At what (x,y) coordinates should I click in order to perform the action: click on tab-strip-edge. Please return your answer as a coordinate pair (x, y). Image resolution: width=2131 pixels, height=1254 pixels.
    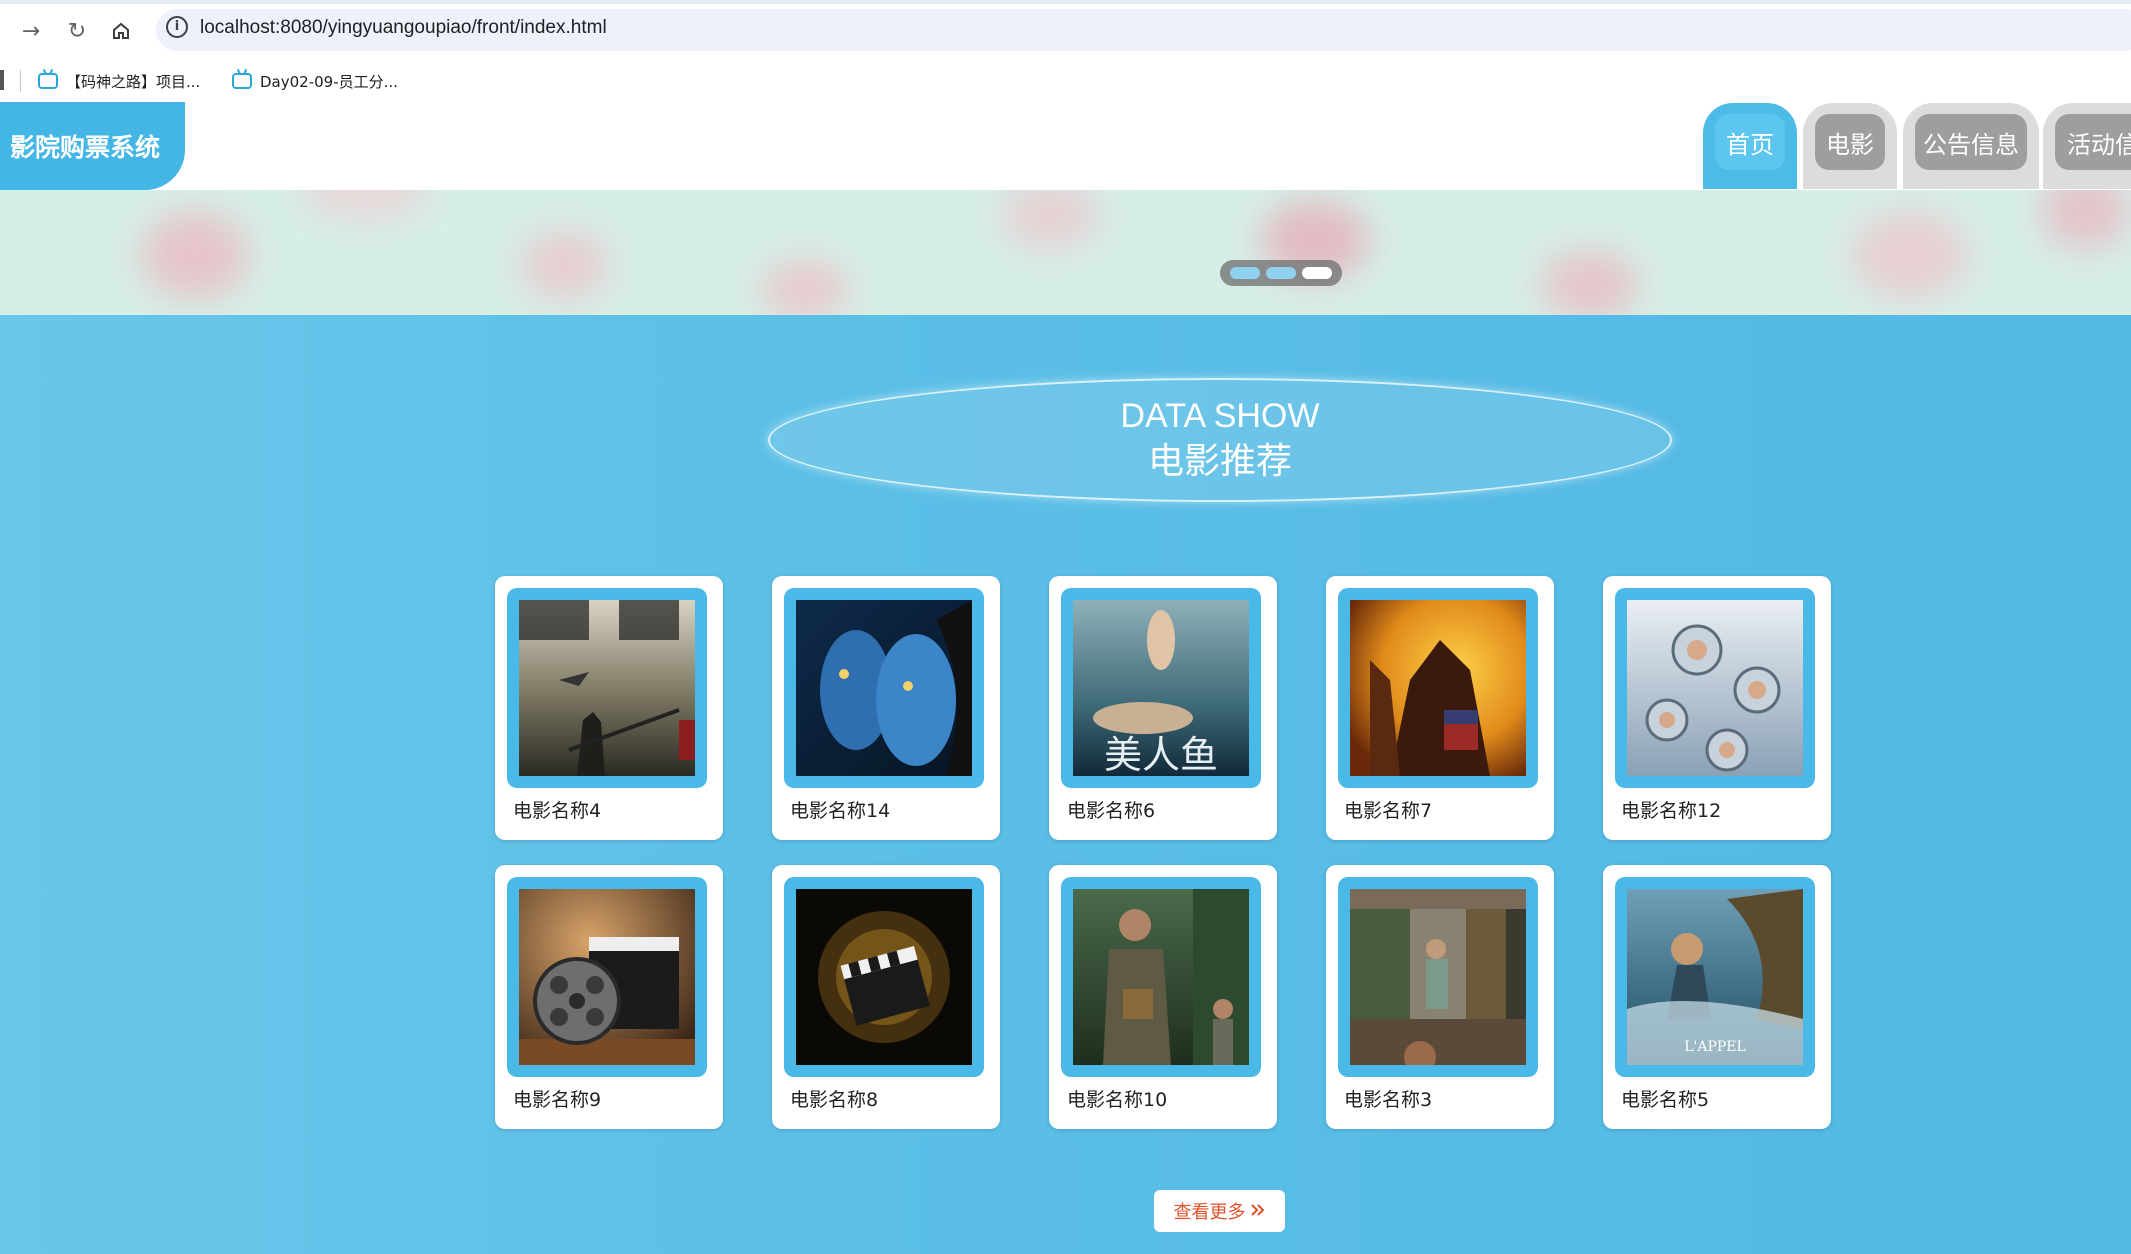
    Looking at the image, I should click on (1065, 2).